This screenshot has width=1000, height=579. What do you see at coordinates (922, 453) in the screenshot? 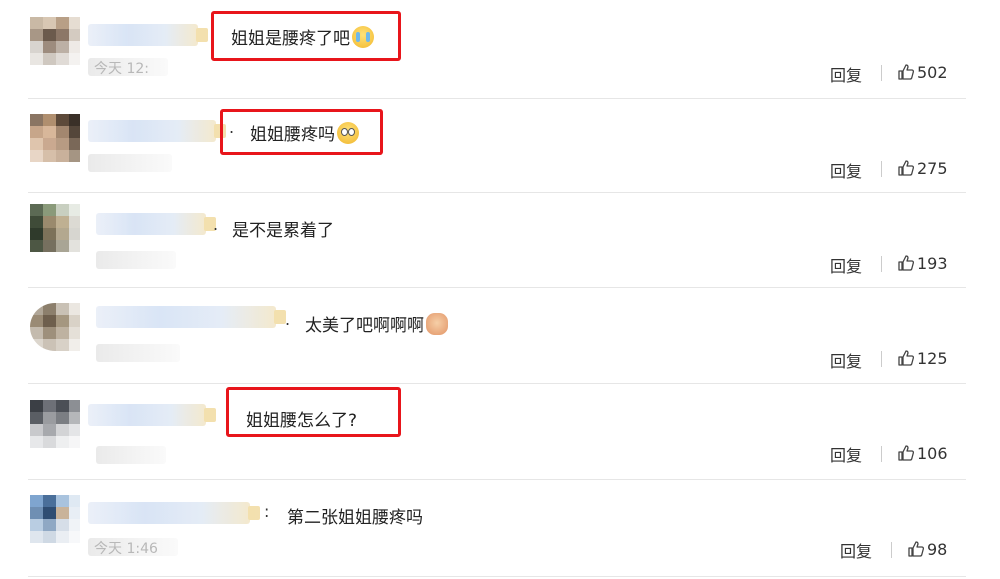
I see `like-button: 106` at bounding box center [922, 453].